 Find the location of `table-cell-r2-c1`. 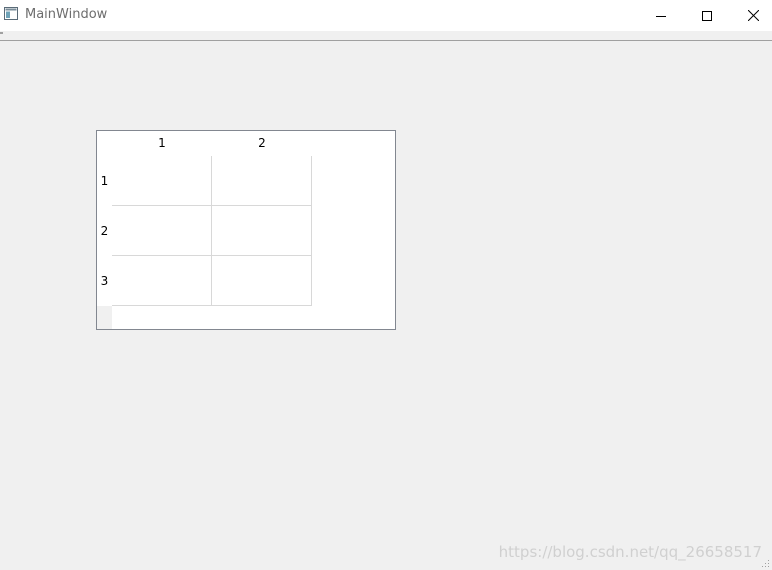

table-cell-r2-c1 is located at coordinates (162, 231).